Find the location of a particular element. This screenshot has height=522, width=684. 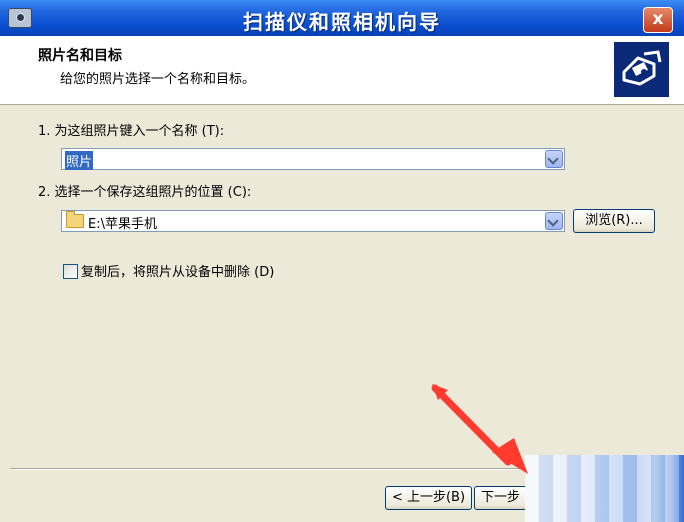

name-combobox: 照片 is located at coordinates (313, 159).